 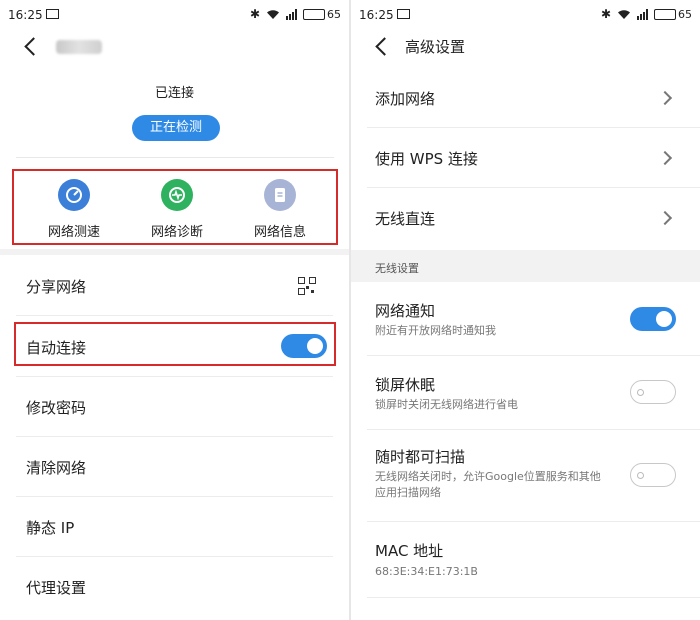 What do you see at coordinates (174, 285) in the screenshot?
I see `row-share-network: 分享网络` at bounding box center [174, 285].